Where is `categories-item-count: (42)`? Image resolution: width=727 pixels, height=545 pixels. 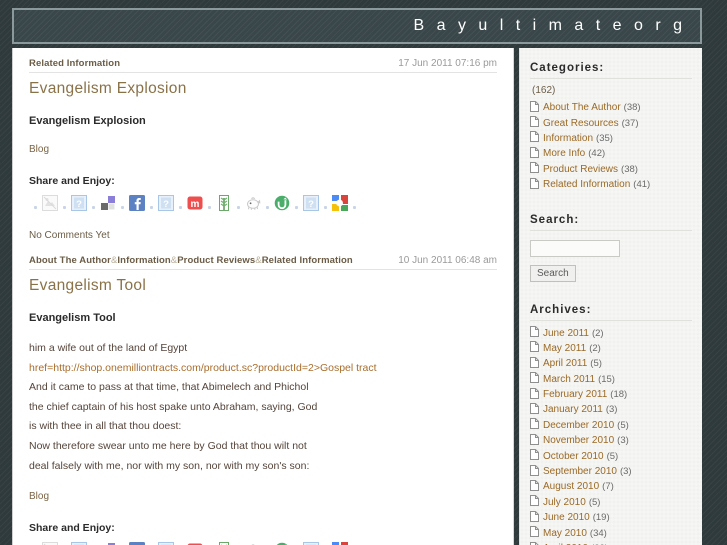
categories-item-count: (42) is located at coordinates (597, 154).